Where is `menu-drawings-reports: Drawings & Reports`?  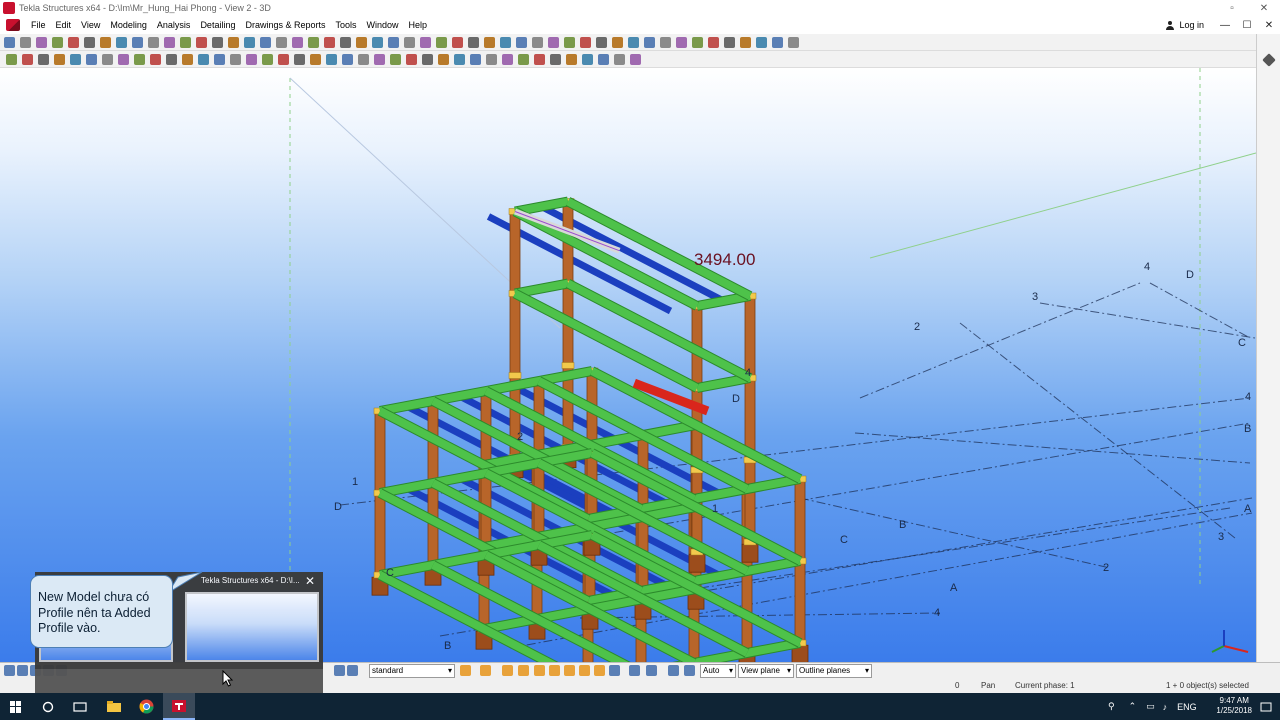 menu-drawings-reports: Drawings & Reports is located at coordinates (285, 25).